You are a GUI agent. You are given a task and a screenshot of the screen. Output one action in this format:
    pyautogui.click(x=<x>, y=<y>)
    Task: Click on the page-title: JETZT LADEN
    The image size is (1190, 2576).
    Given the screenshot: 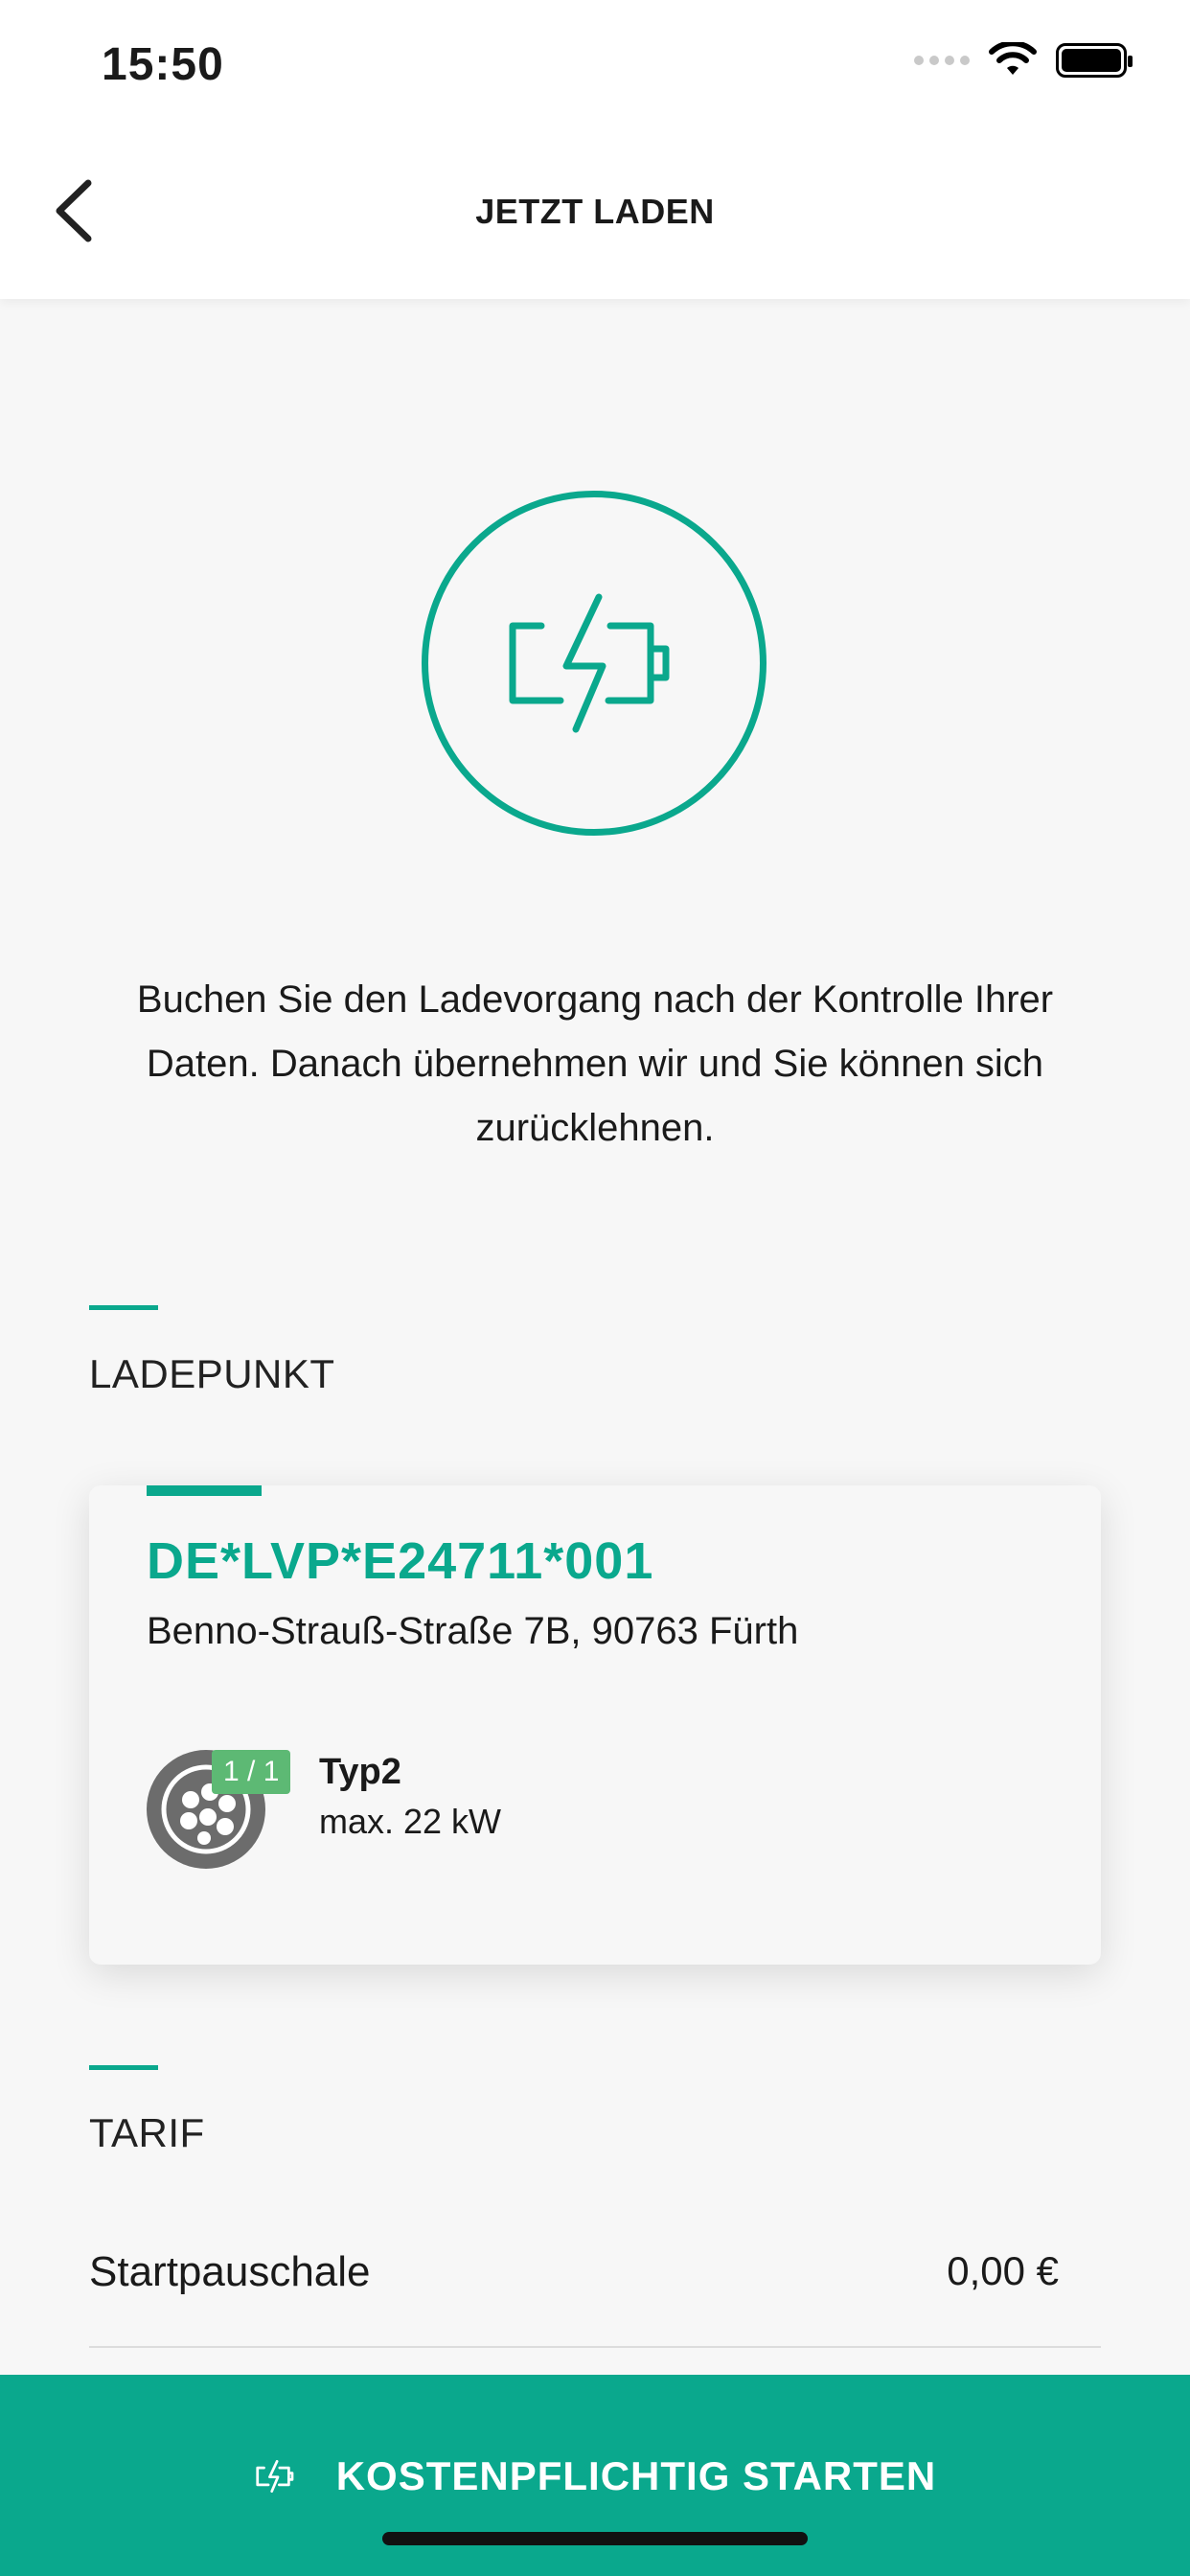 What is the action you would take?
    pyautogui.click(x=595, y=211)
    